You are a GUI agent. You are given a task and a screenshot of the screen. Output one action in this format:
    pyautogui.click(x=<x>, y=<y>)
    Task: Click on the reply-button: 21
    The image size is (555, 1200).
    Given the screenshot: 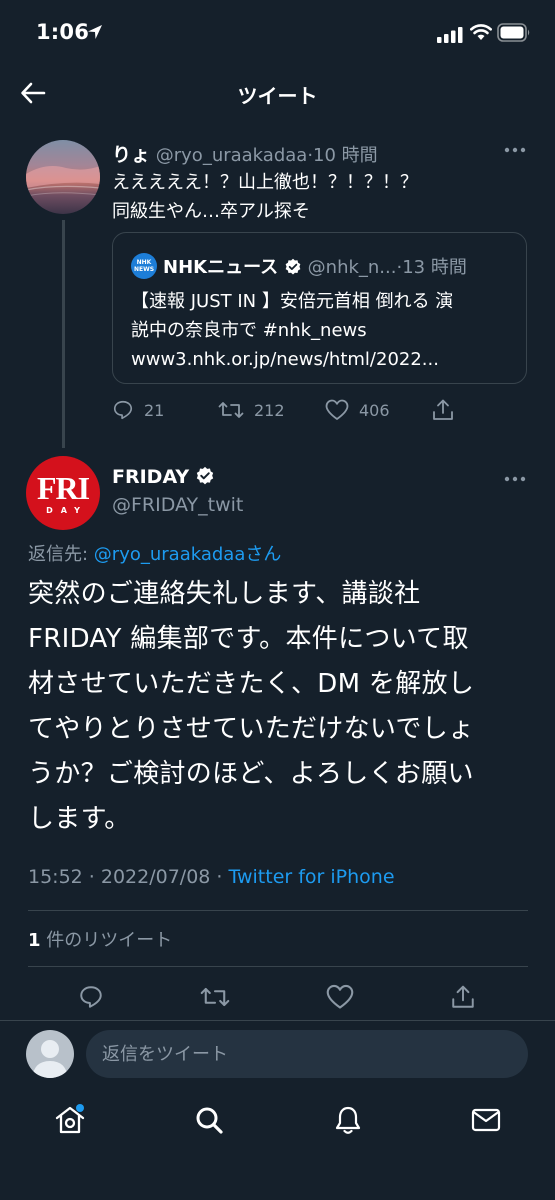 What is the action you would take?
    pyautogui.click(x=138, y=410)
    